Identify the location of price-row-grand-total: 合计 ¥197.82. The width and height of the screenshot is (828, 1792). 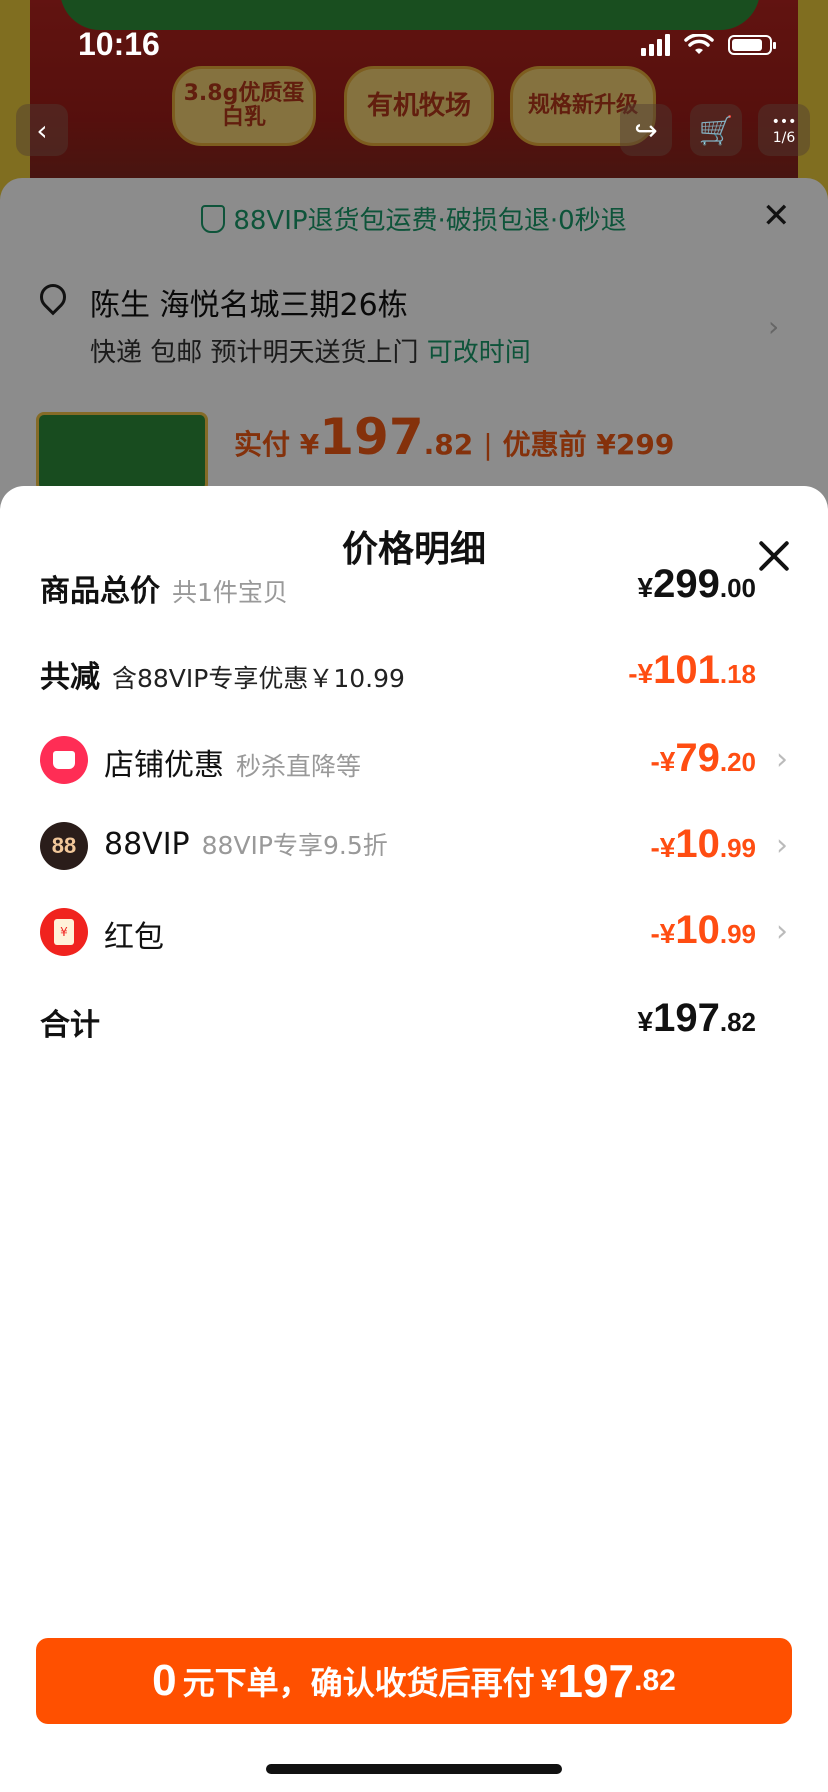
(414, 1020).